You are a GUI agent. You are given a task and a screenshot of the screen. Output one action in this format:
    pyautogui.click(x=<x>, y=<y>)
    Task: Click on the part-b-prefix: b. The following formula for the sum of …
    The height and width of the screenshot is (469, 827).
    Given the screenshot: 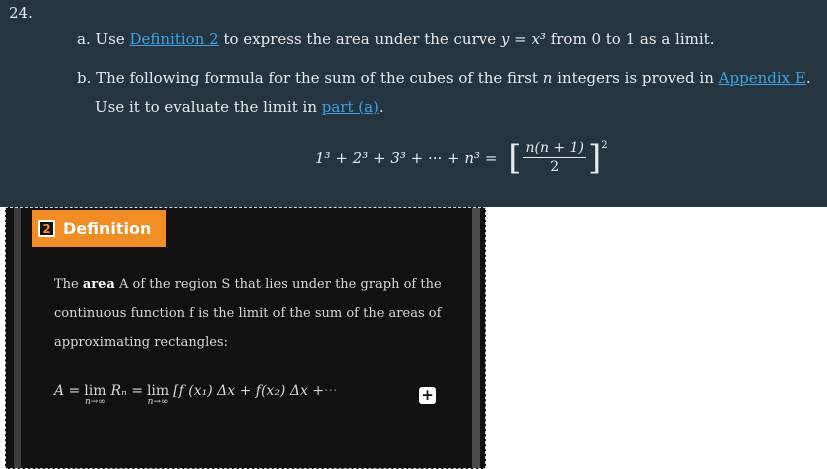 What is the action you would take?
    pyautogui.click(x=310, y=78)
    